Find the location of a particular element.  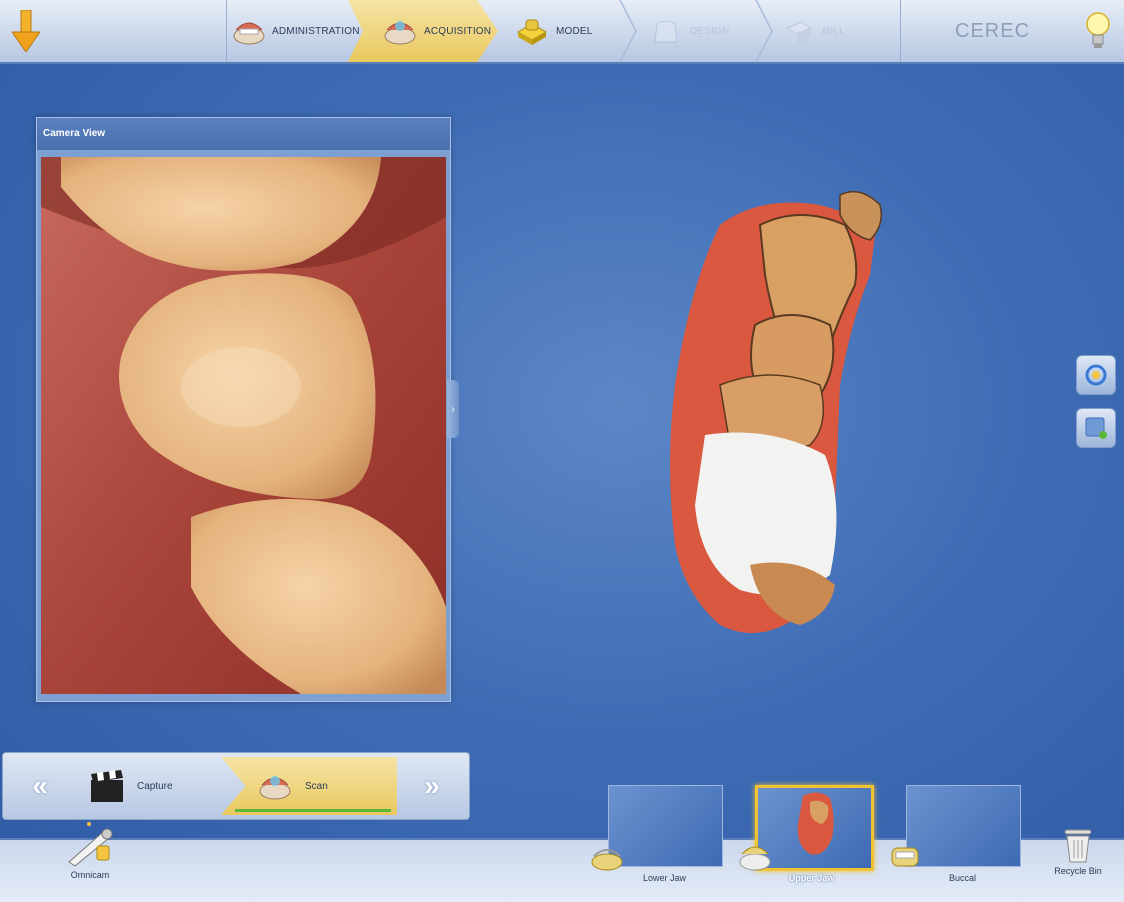

thumbnail-lower-jaw is located at coordinates (665, 826).